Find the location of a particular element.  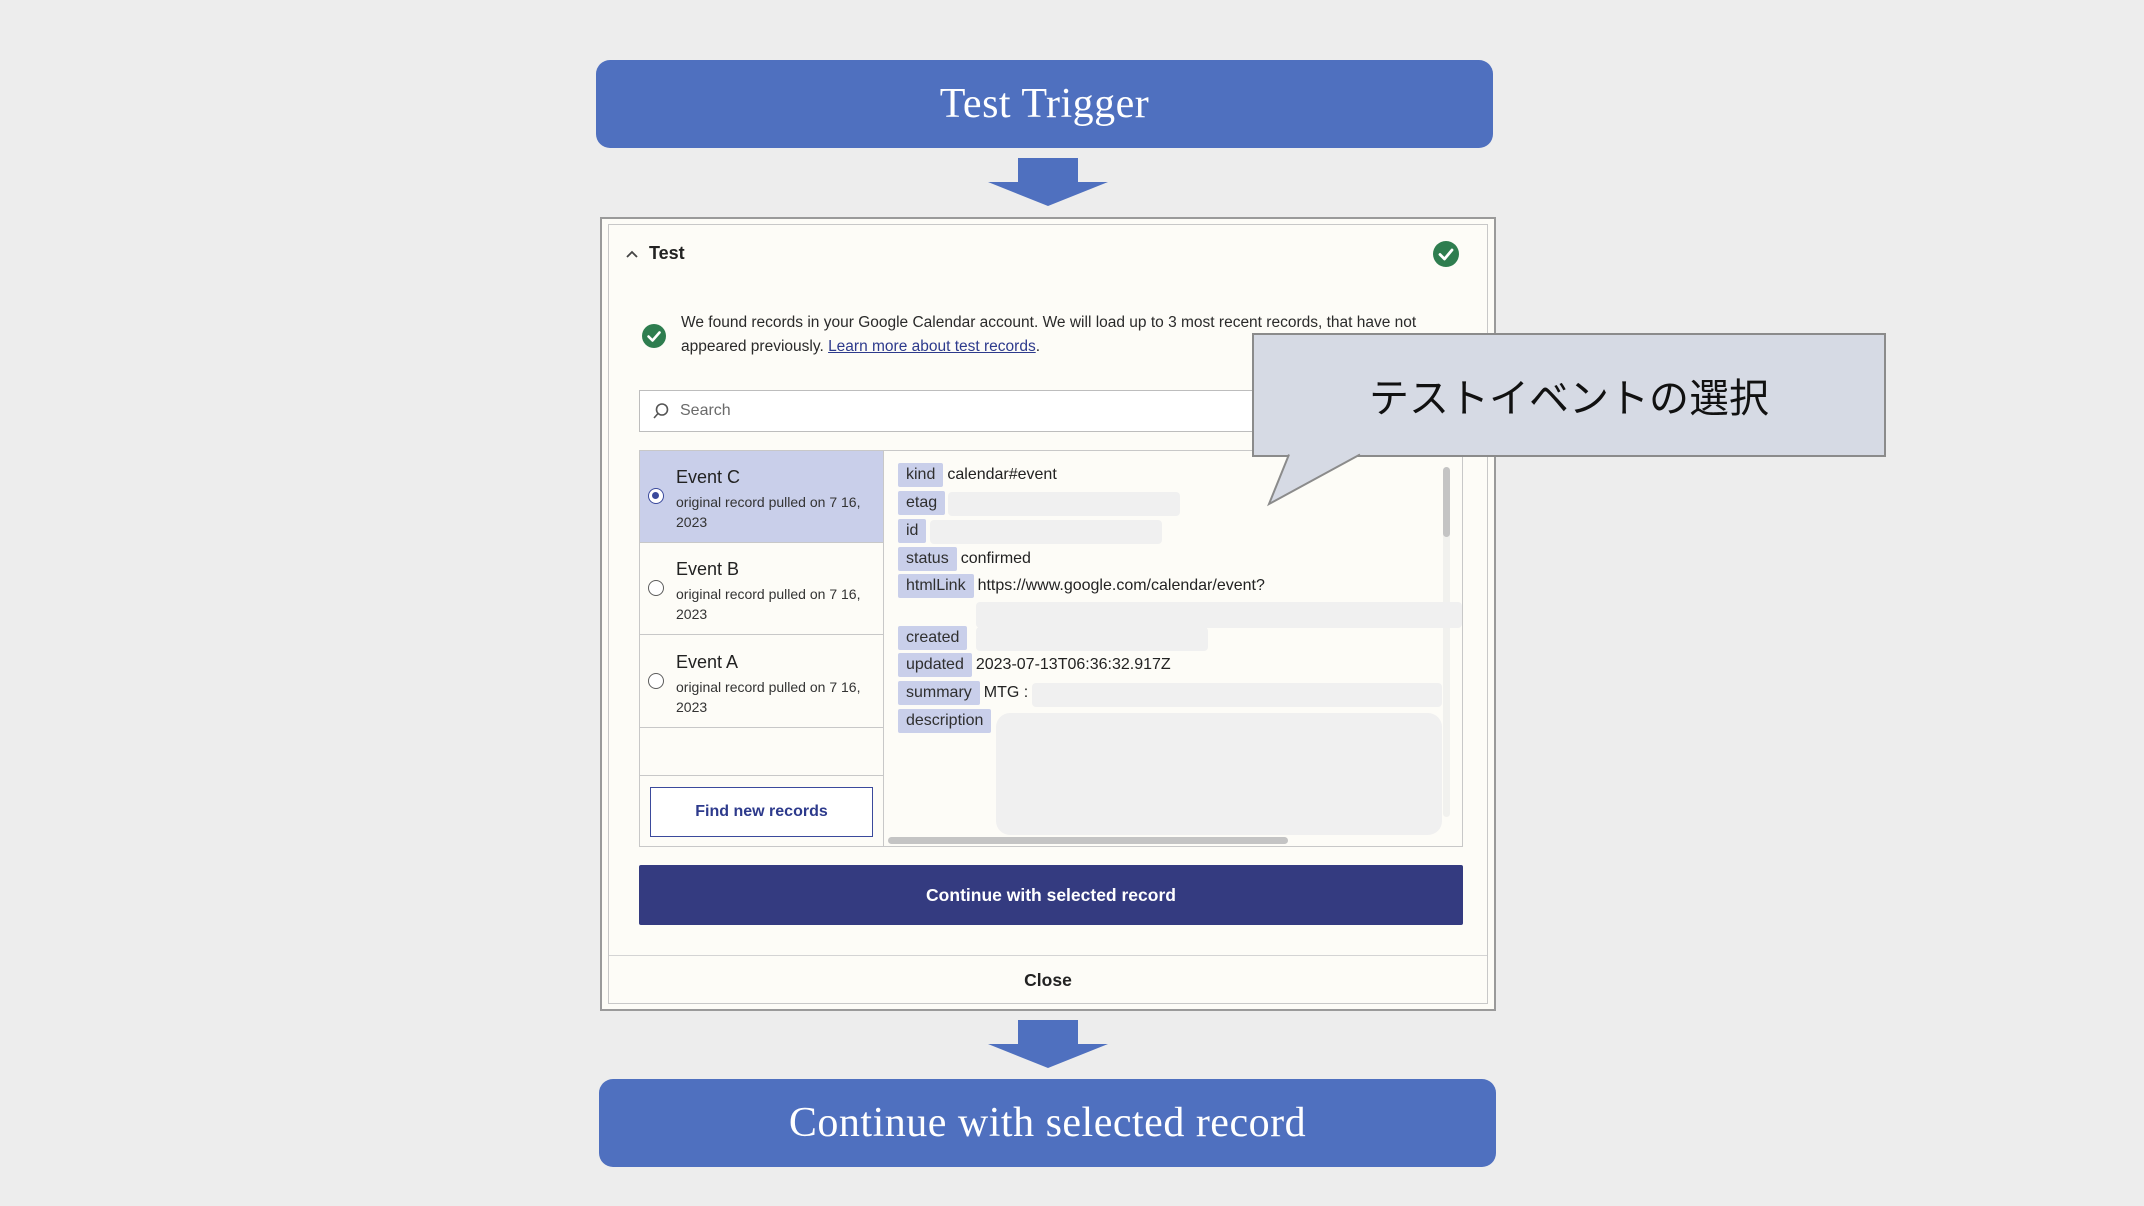

record-title: Event C is located at coordinates (708, 477).